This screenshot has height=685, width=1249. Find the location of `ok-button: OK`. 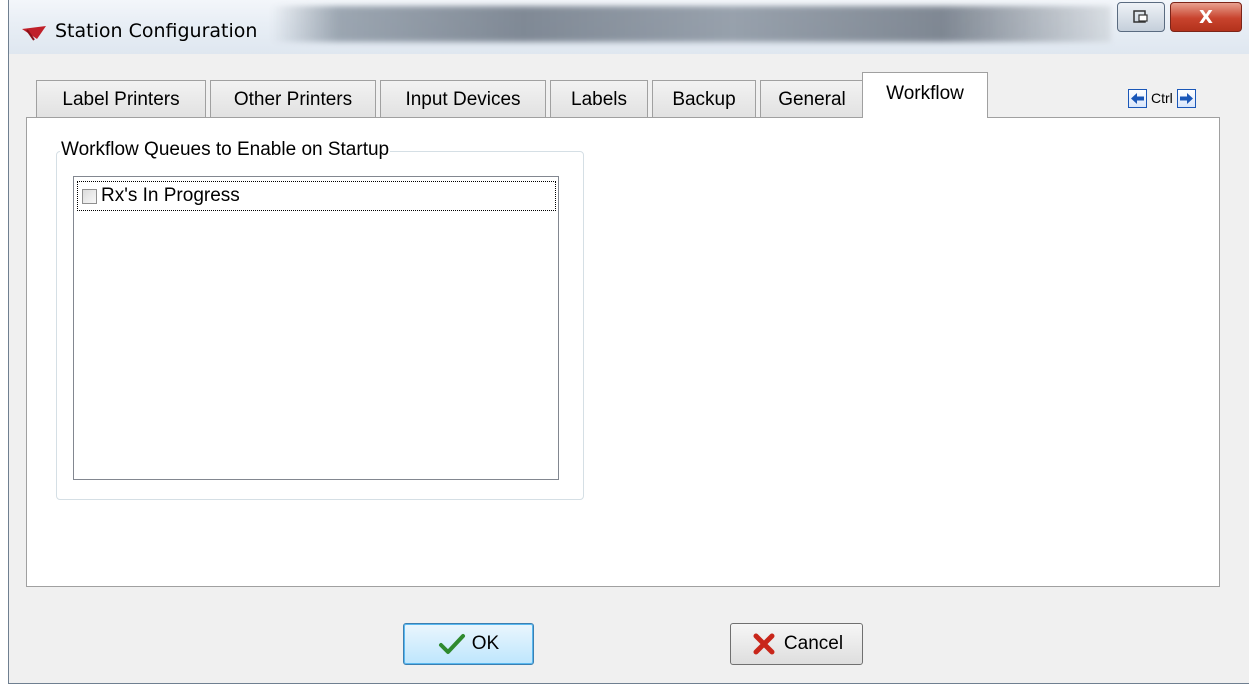

ok-button: OK is located at coordinates (468, 644).